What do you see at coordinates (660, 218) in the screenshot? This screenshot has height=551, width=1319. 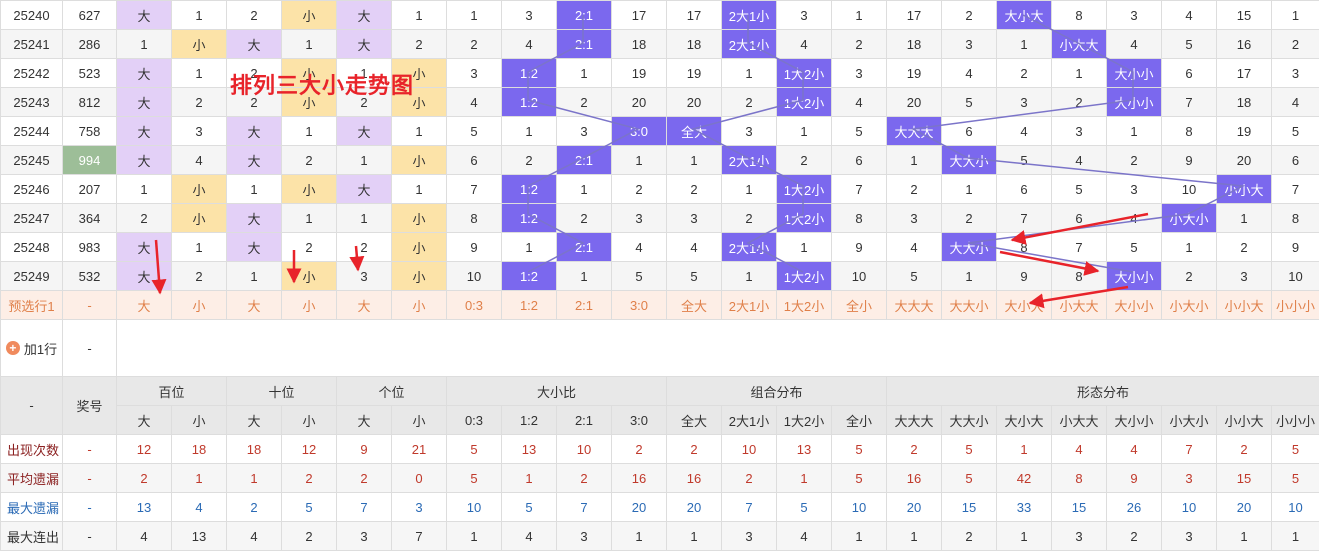 I see `draw-row: 252473642小大11小81:223321大2小832764小大小18` at bounding box center [660, 218].